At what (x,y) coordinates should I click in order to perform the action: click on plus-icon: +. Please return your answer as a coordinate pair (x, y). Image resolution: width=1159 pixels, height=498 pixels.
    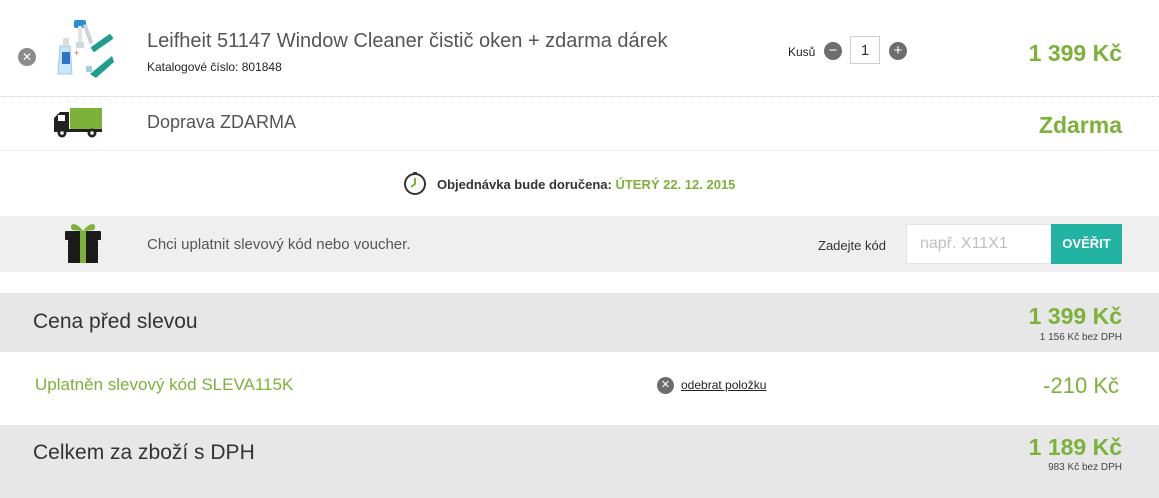
    Looking at the image, I should click on (898, 50).